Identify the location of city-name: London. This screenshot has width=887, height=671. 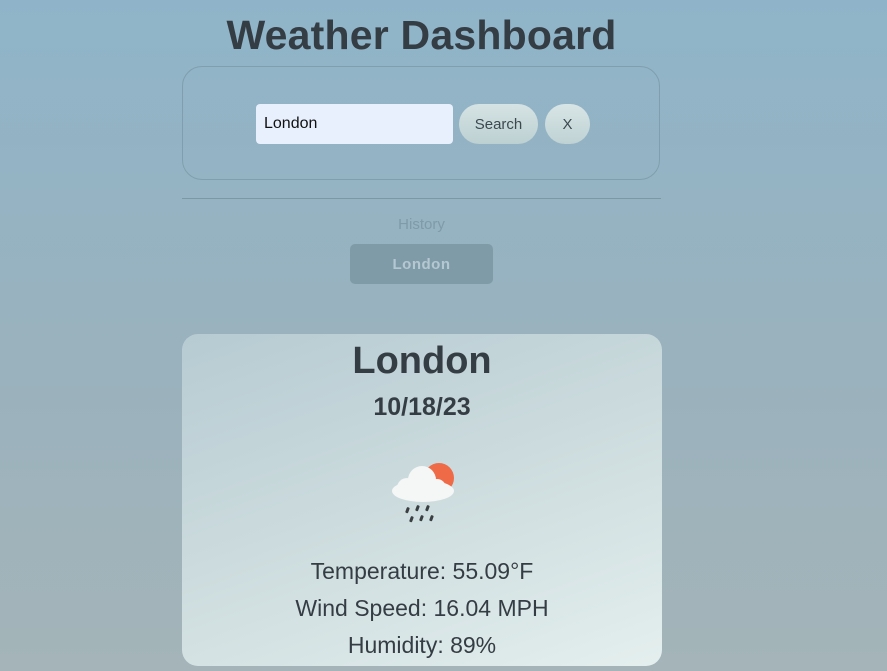
(422, 361).